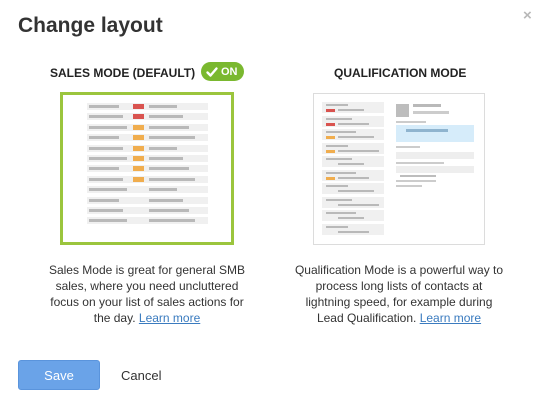 Image resolution: width=547 pixels, height=412 pixels. I want to click on qualification-mode-heading: QUALIFICATION MODE, so click(400, 73).